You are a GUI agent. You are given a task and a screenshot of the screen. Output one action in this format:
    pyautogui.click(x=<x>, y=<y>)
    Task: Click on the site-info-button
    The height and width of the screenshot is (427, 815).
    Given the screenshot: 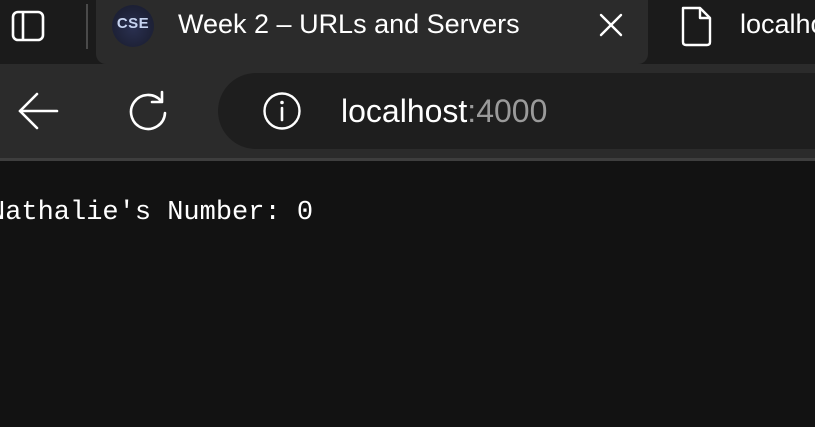 What is the action you would take?
    pyautogui.click(x=282, y=111)
    